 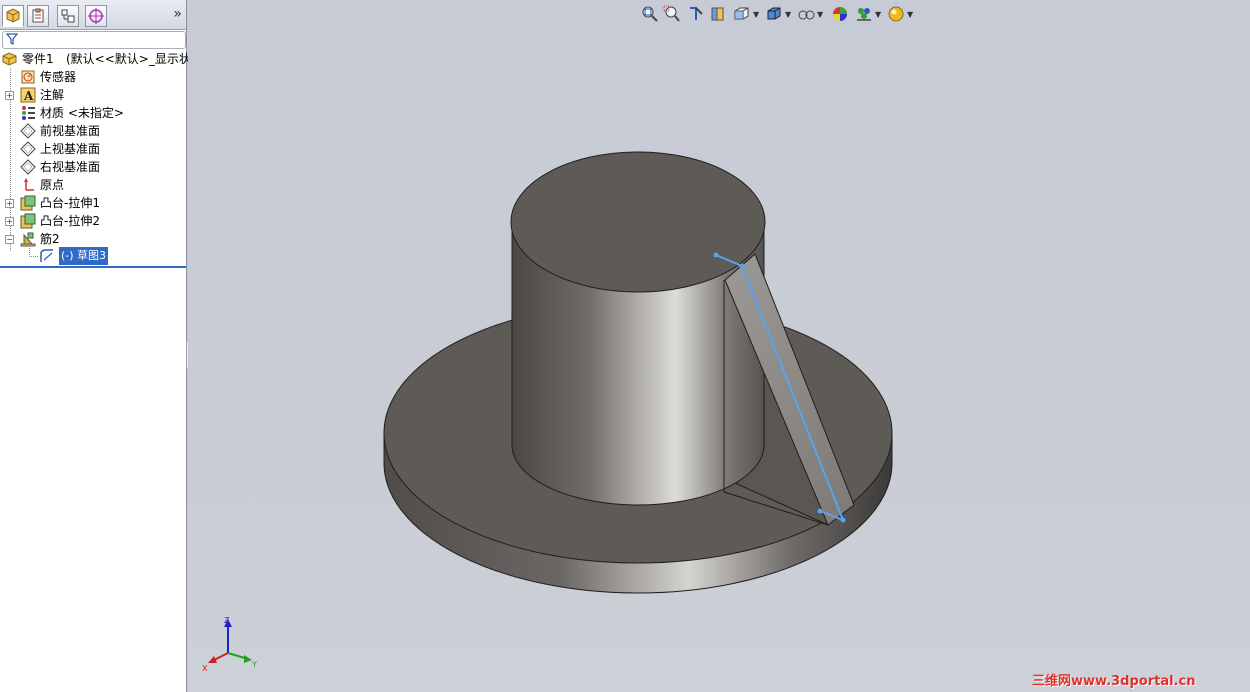 I want to click on tab-property-manager, so click(x=38, y=16).